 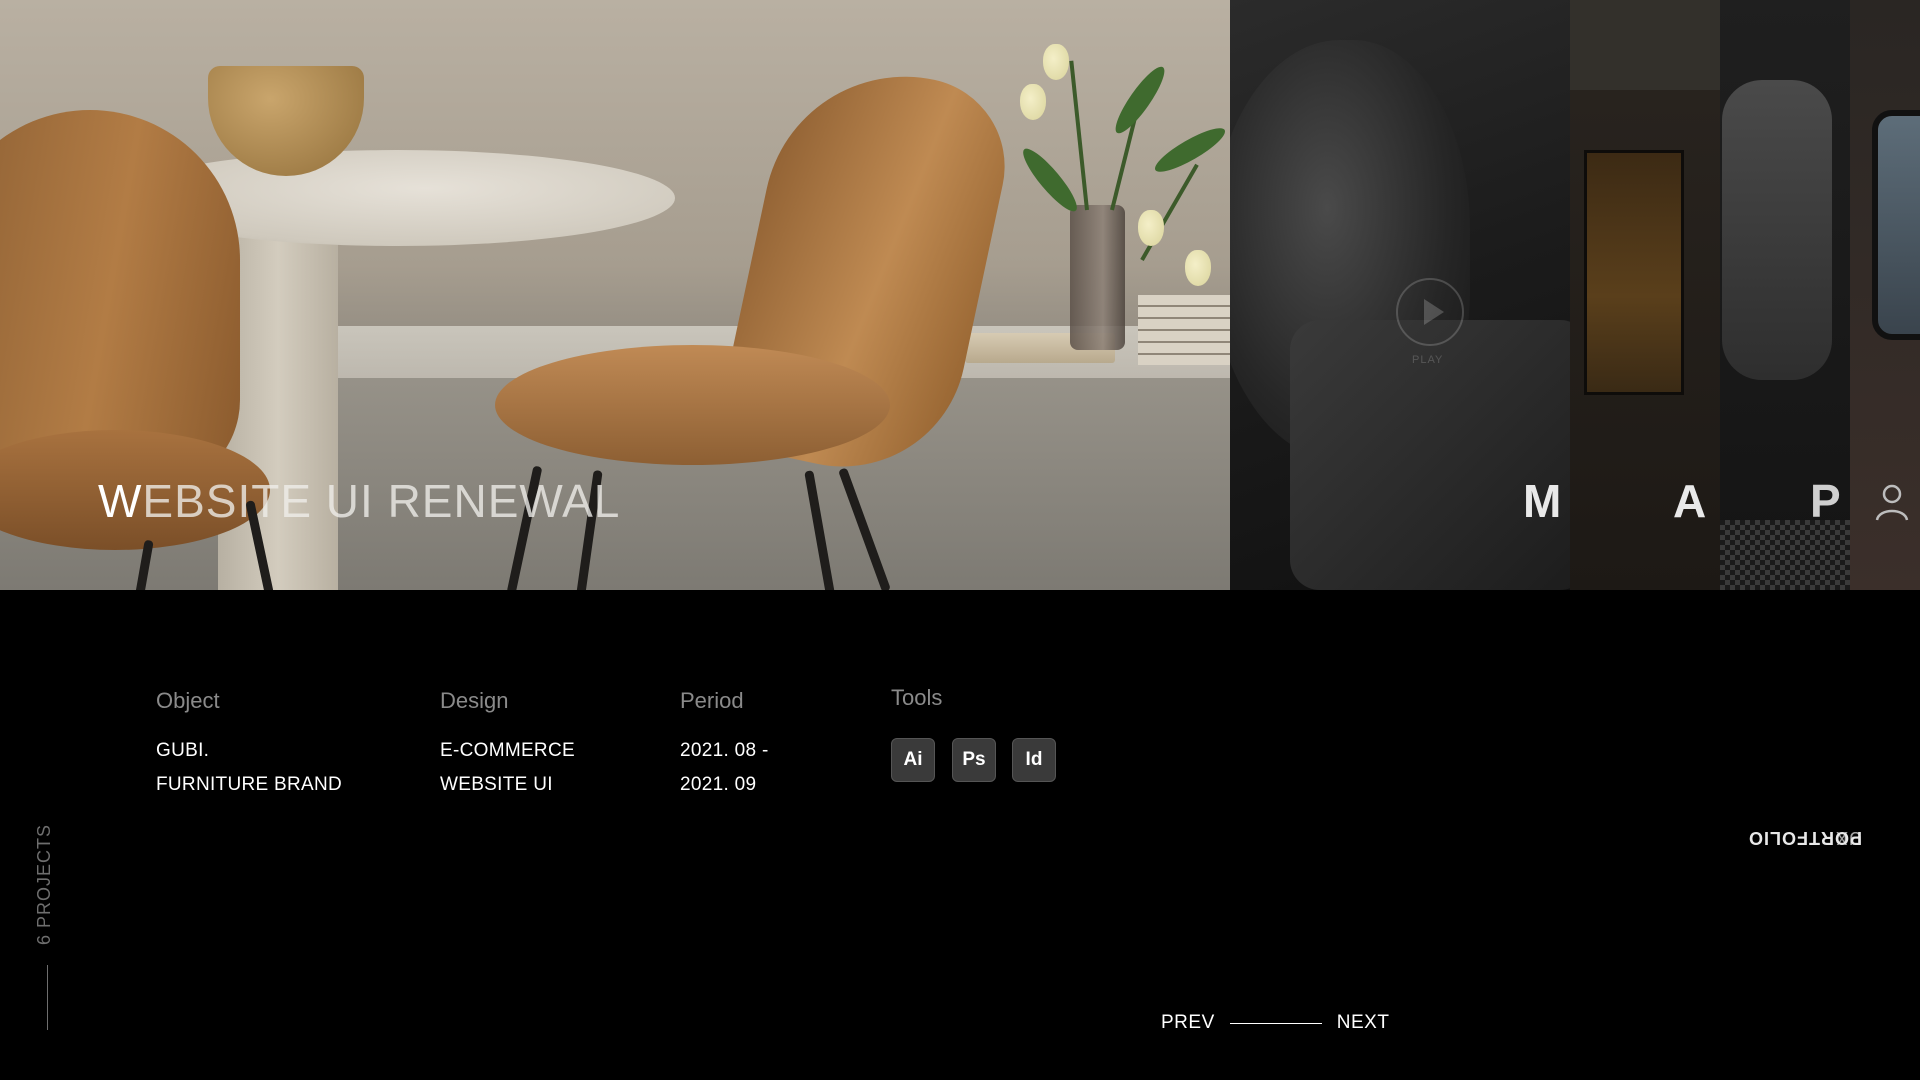 What do you see at coordinates (712, 700) in the screenshot?
I see `detail-period-label: Period` at bounding box center [712, 700].